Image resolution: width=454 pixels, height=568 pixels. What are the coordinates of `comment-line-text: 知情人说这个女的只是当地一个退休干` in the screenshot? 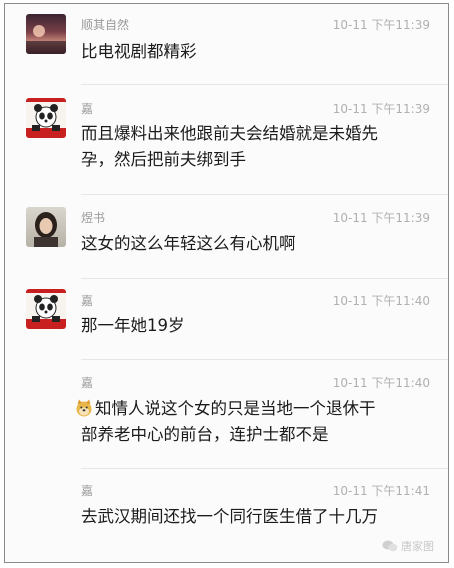 It's located at (235, 408).